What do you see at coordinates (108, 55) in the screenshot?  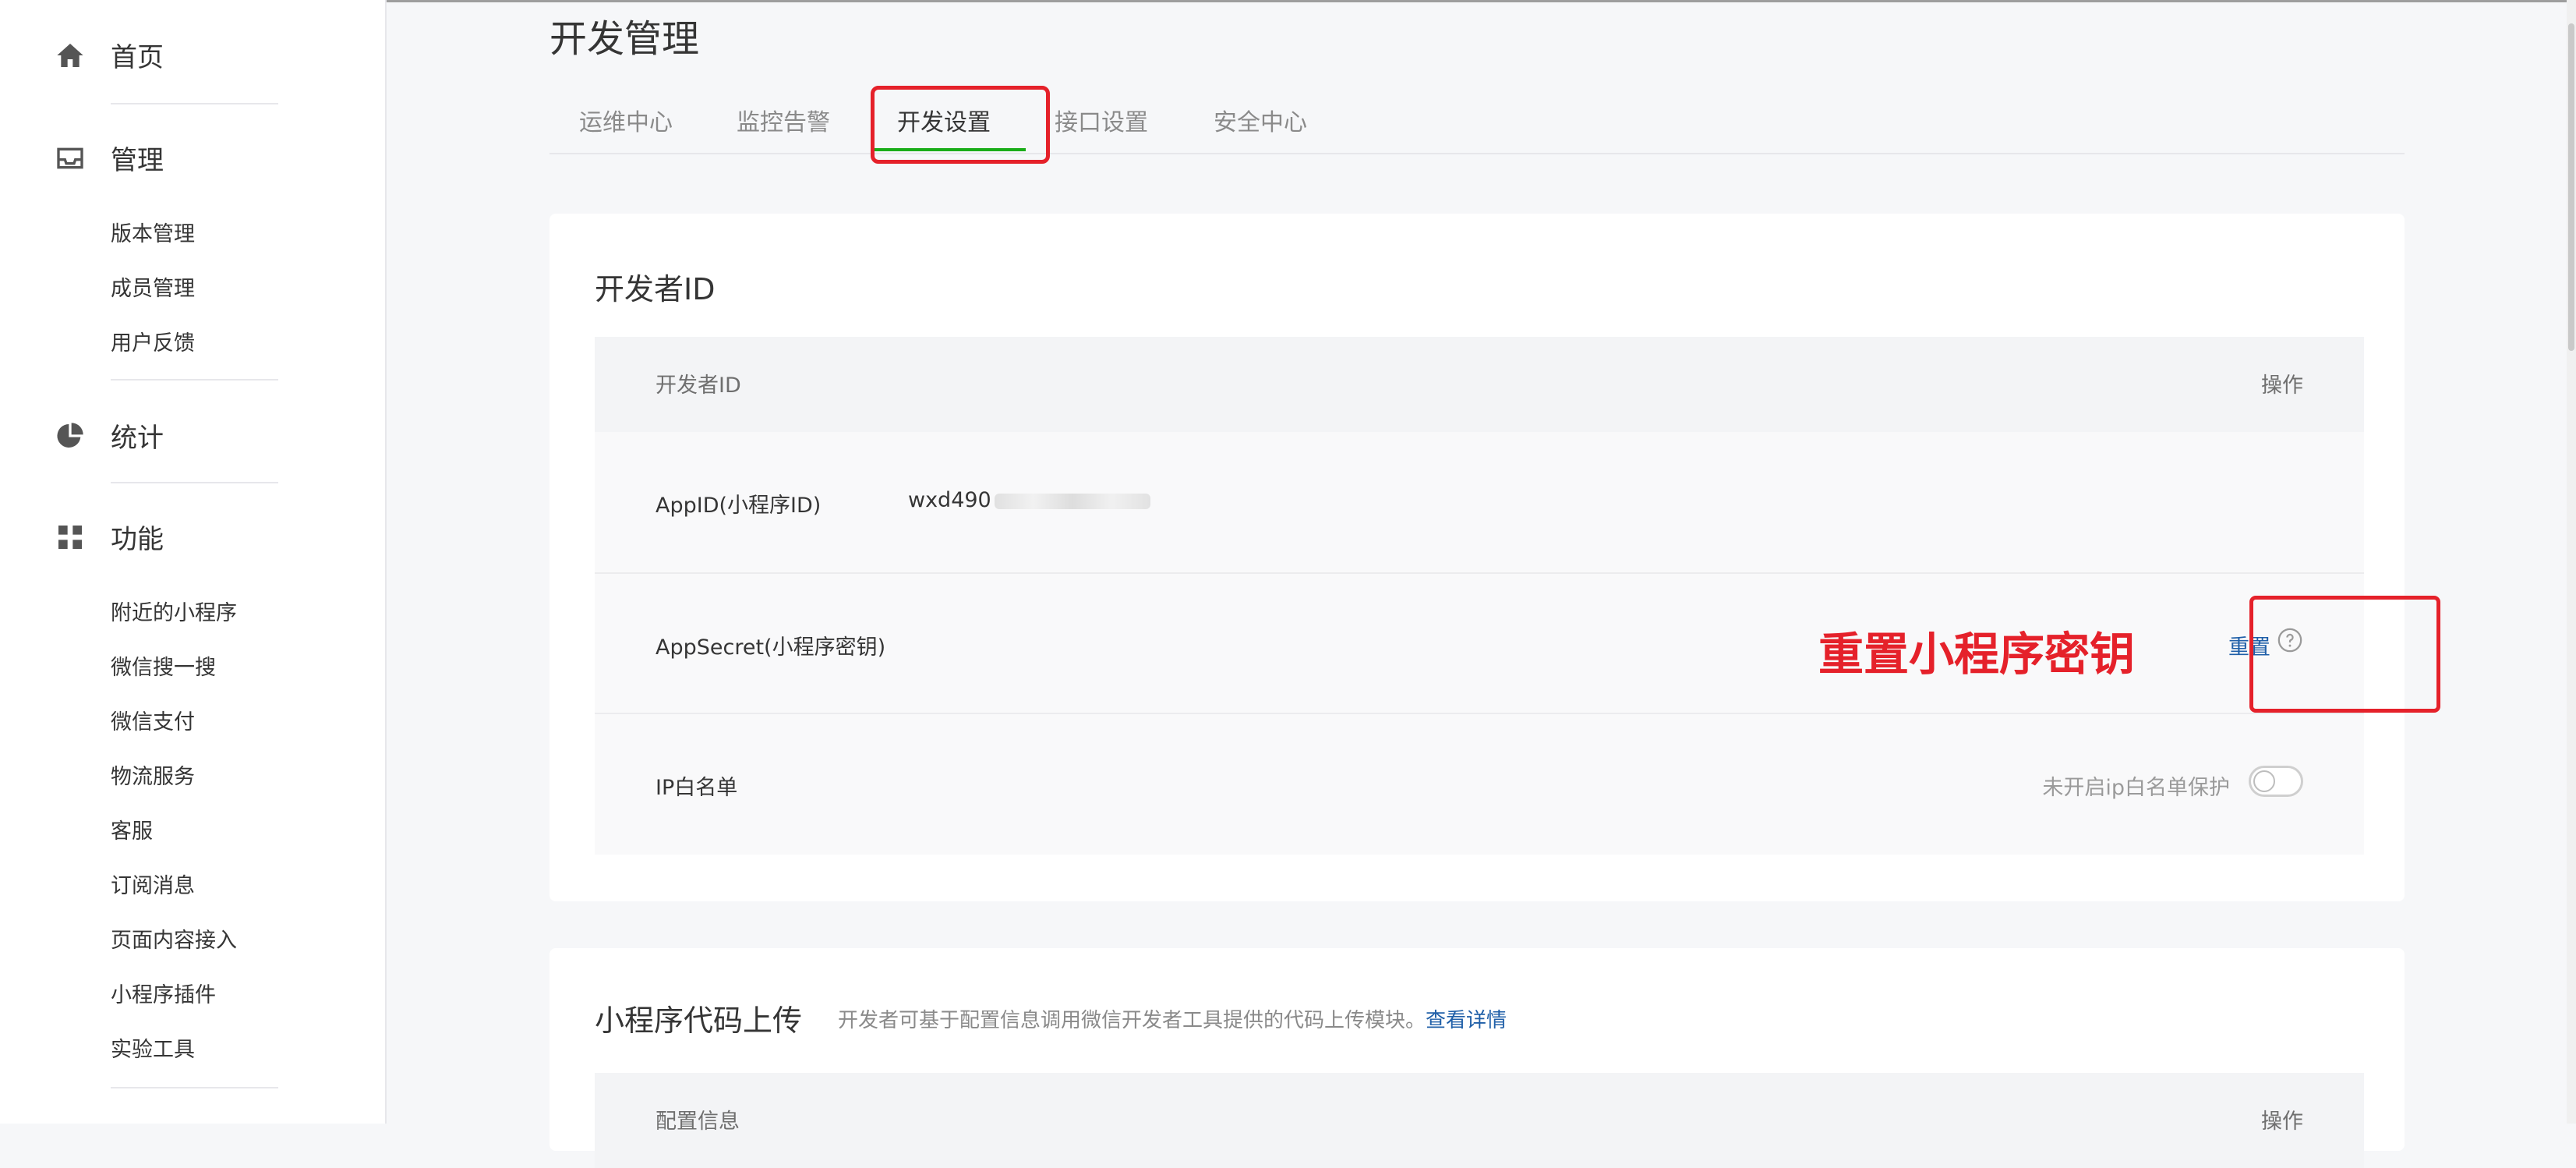 I see `sidebar-item-home: 首页` at bounding box center [108, 55].